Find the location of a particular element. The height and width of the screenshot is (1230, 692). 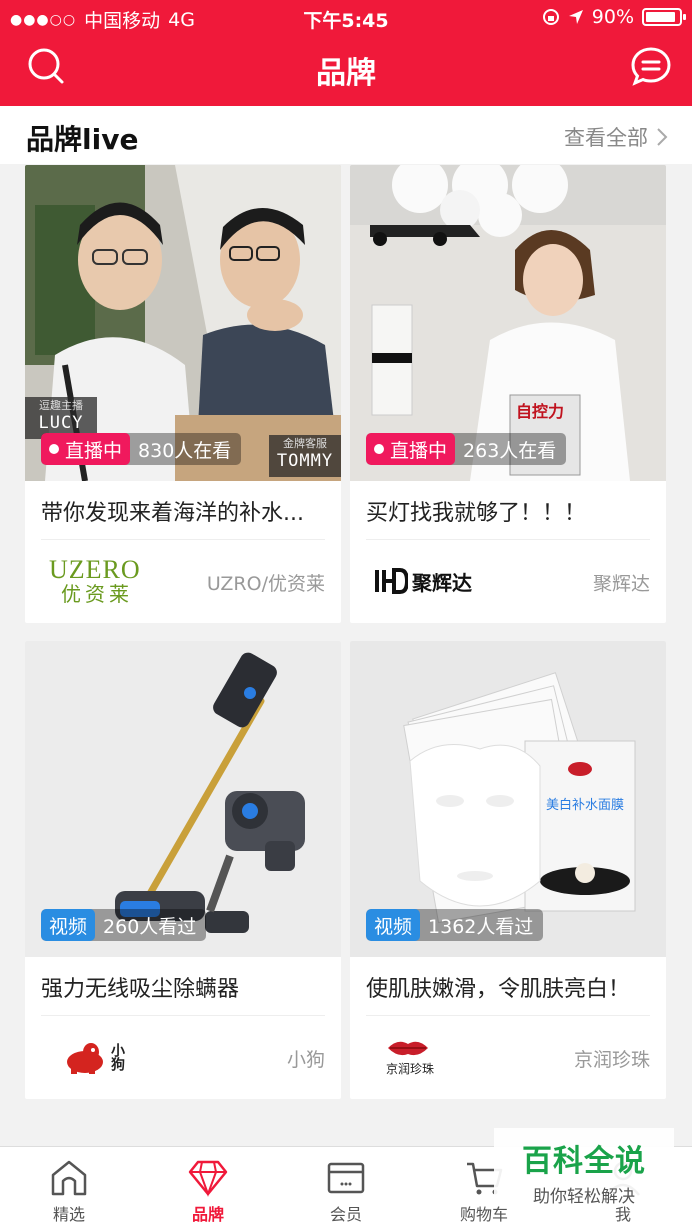

section-title: 品牌live is located at coordinates (82, 139).